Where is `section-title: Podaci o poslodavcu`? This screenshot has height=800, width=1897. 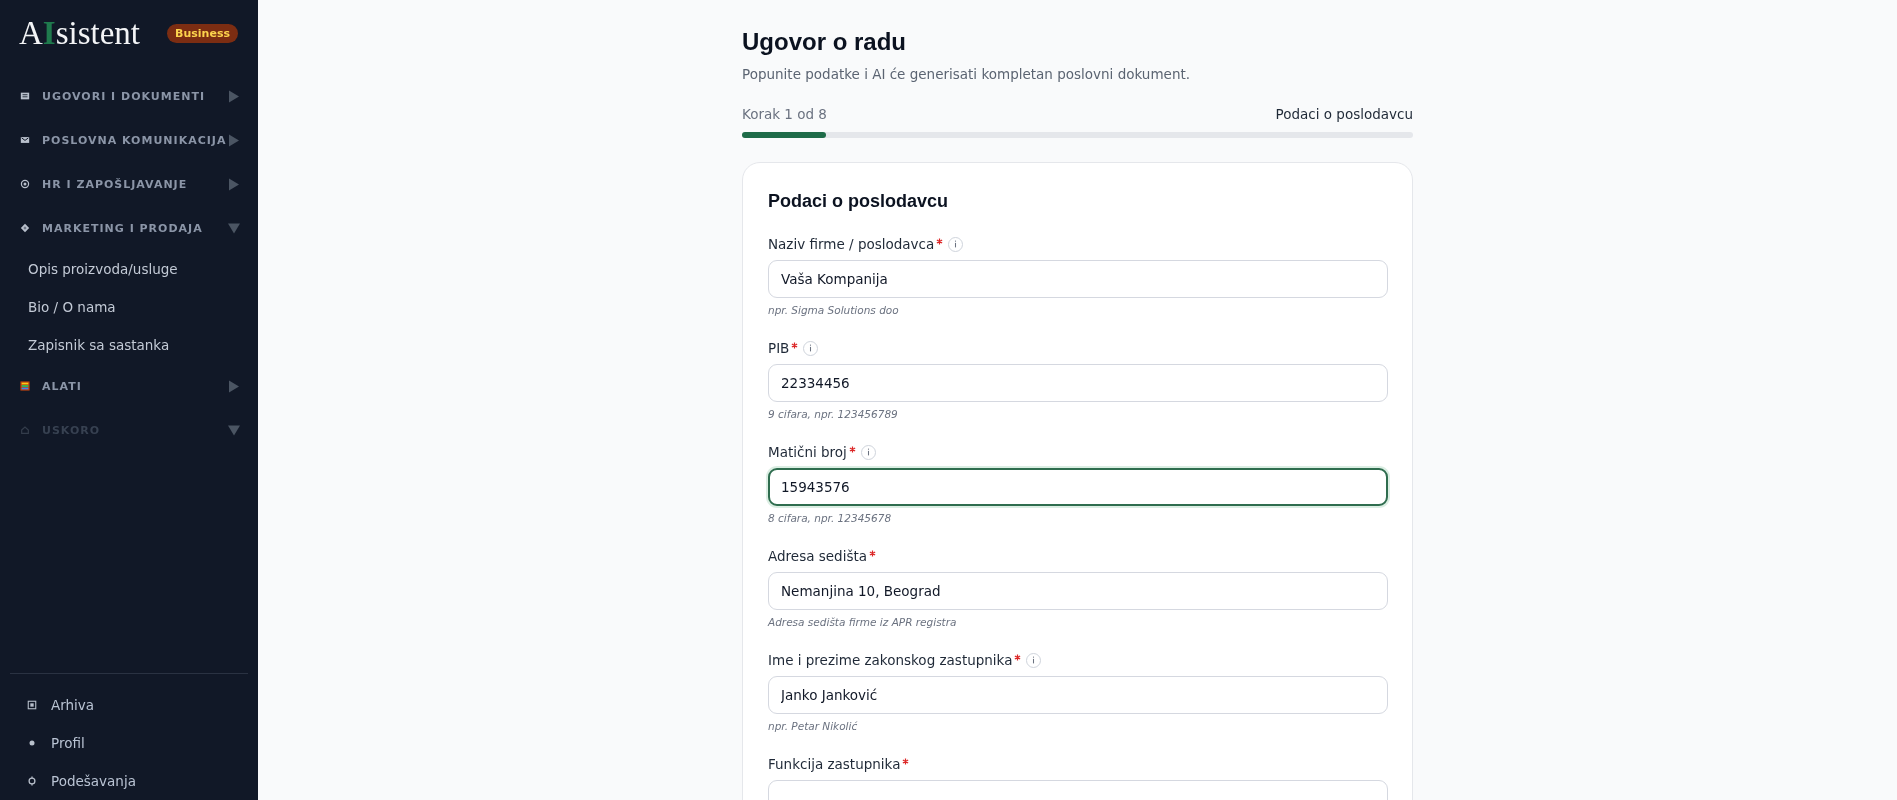
section-title: Podaci o poslodavcu is located at coordinates (859, 201).